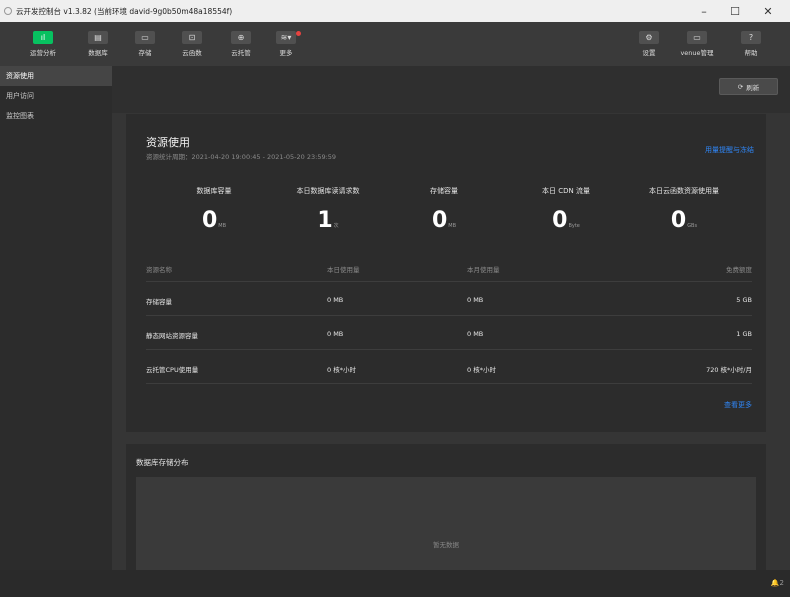 The image size is (790, 597). Describe the element at coordinates (697, 37) in the screenshot. I see `venue-icon: ▭` at that location.